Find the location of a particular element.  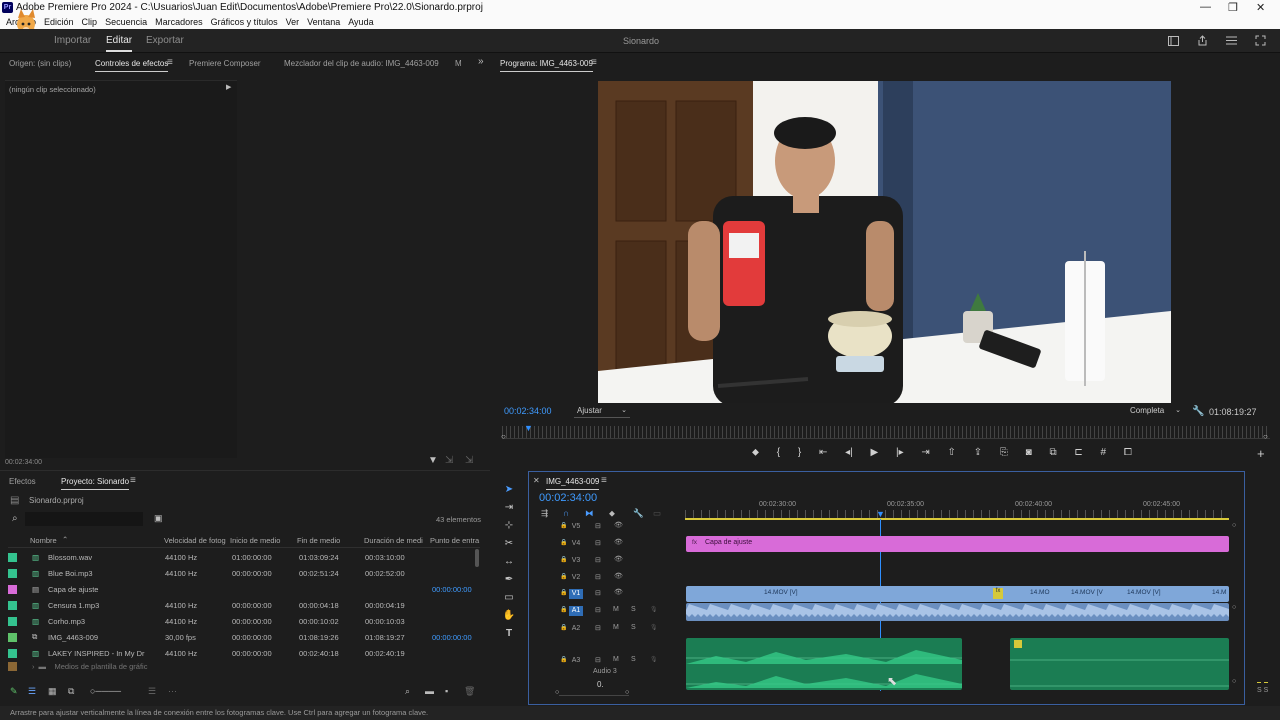

fx-keyframe-icon: fx is located at coordinates (998, 593).